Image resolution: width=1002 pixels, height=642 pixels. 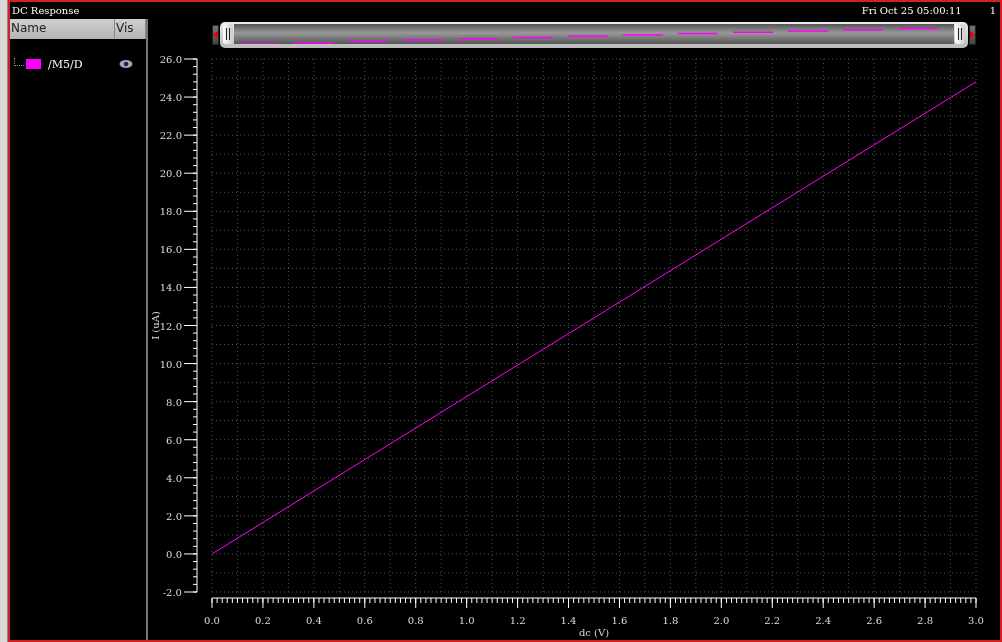 What do you see at coordinates (568, 620) in the screenshot?
I see `x-tick-label: 1.4` at bounding box center [568, 620].